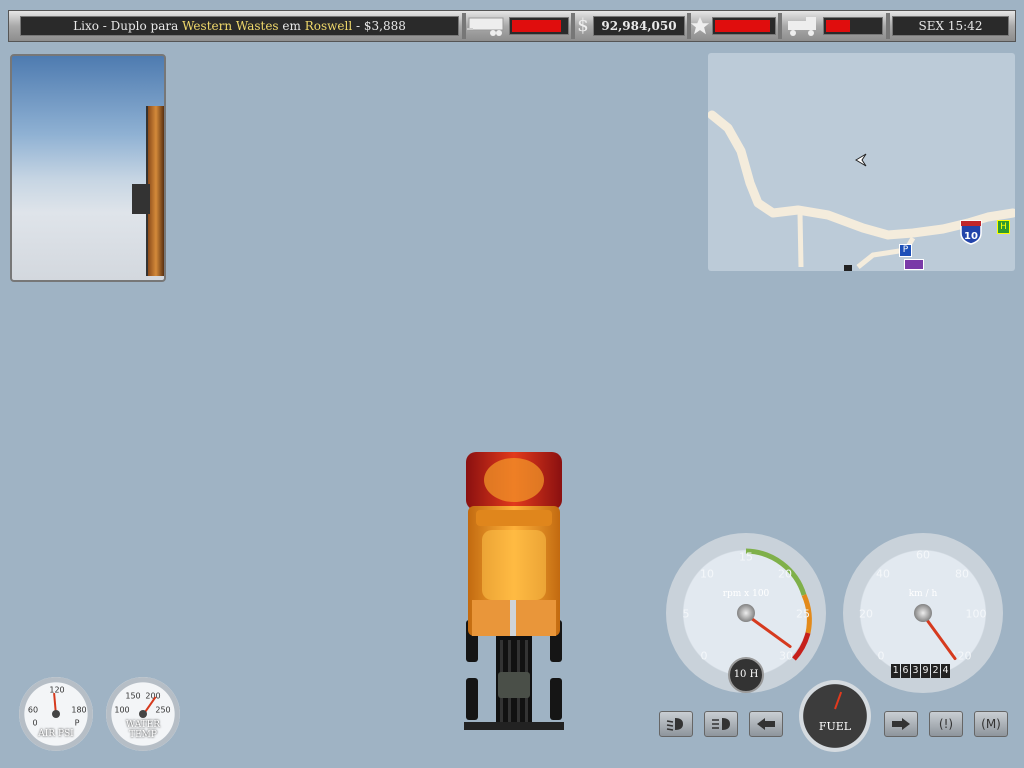 This screenshot has height=768, width=1024. I want to click on low-beam-button, so click(676, 724).